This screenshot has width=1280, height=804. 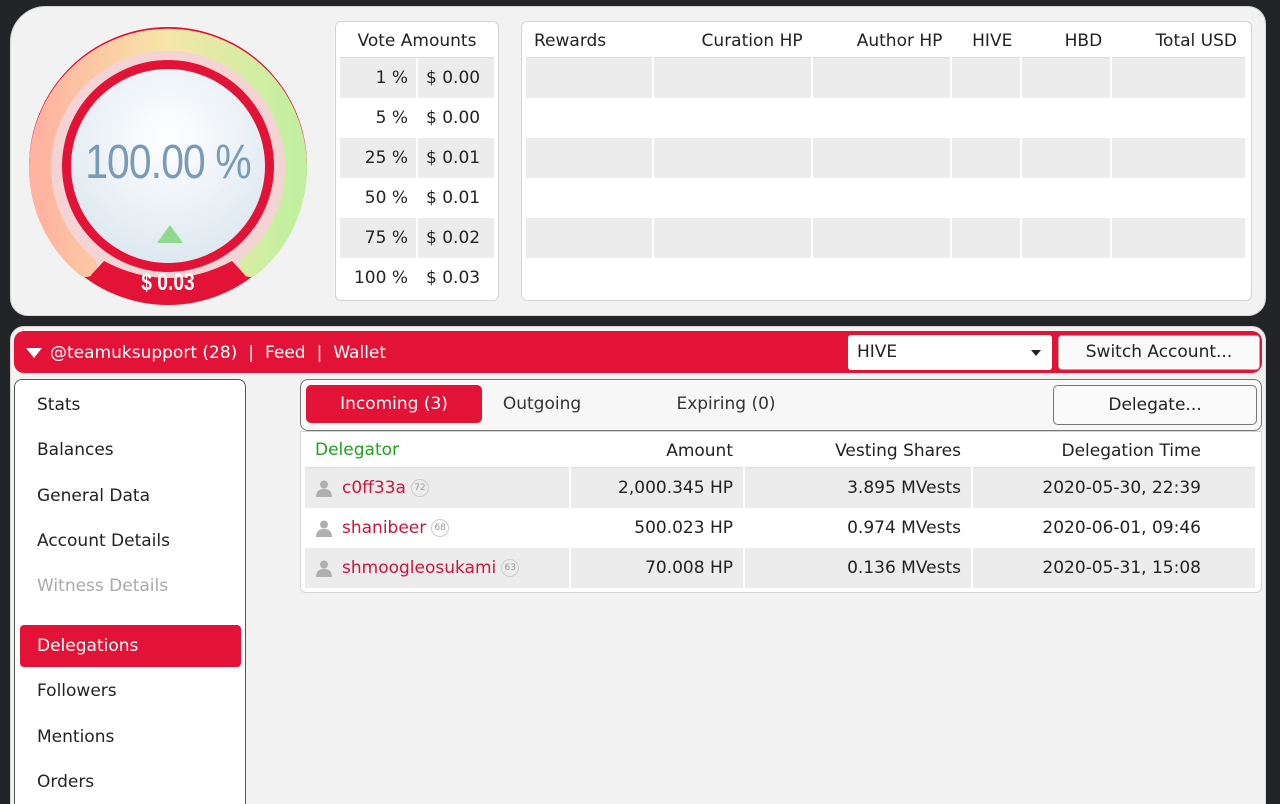 What do you see at coordinates (378, 238) in the screenshot?
I see `vote-pct: 75 %` at bounding box center [378, 238].